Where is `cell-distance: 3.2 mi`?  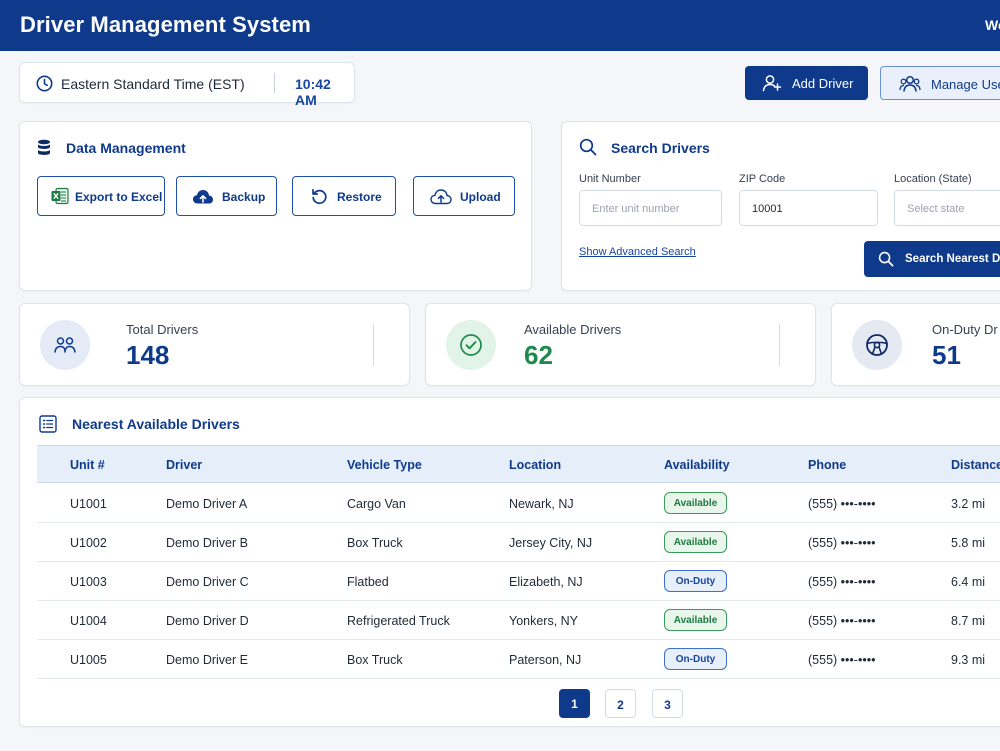
cell-distance: 3.2 mi is located at coordinates (968, 504).